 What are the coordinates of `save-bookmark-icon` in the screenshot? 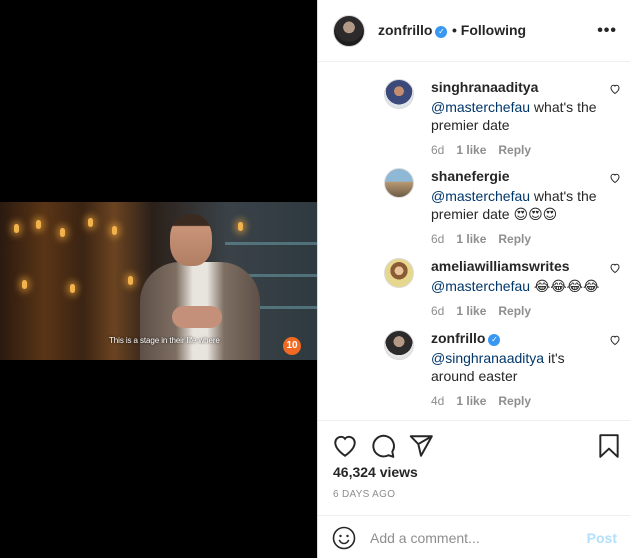 It's located at (609, 446).